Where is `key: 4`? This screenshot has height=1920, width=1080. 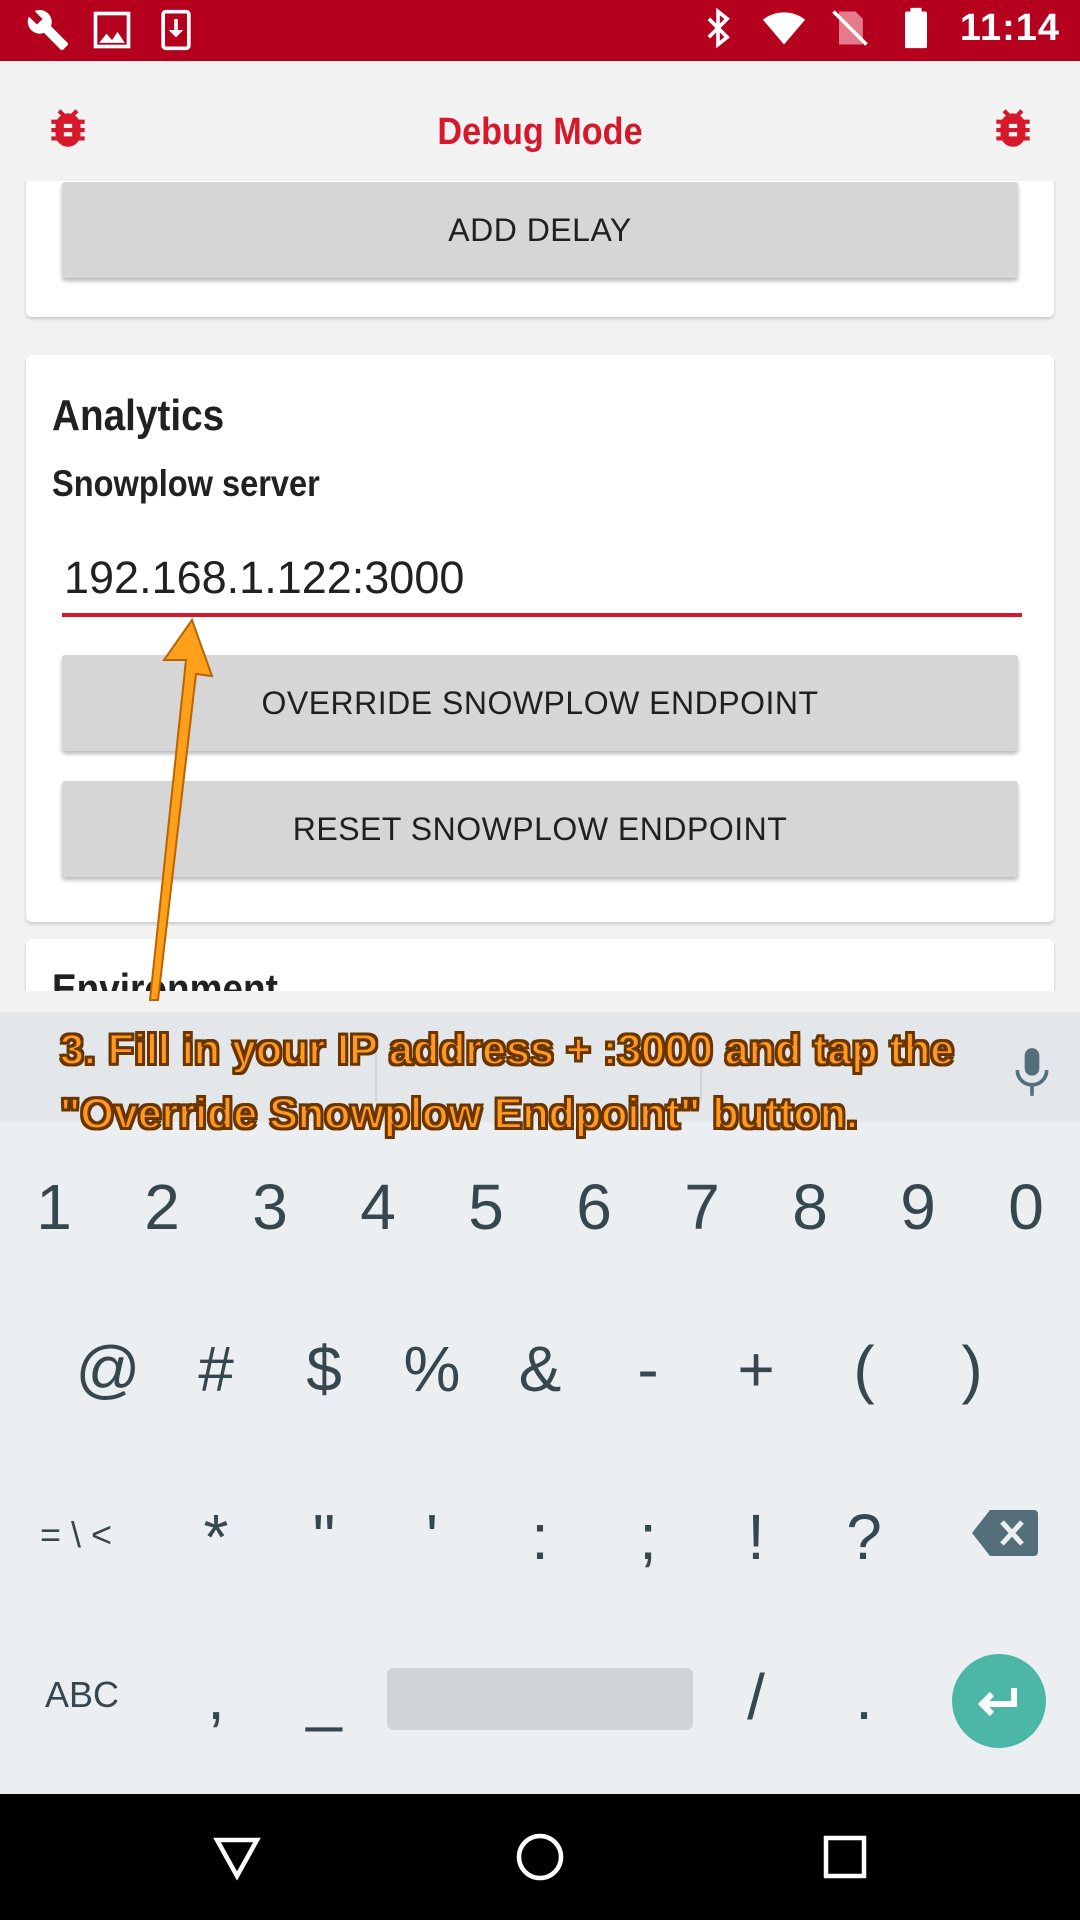
key: 4 is located at coordinates (378, 1207).